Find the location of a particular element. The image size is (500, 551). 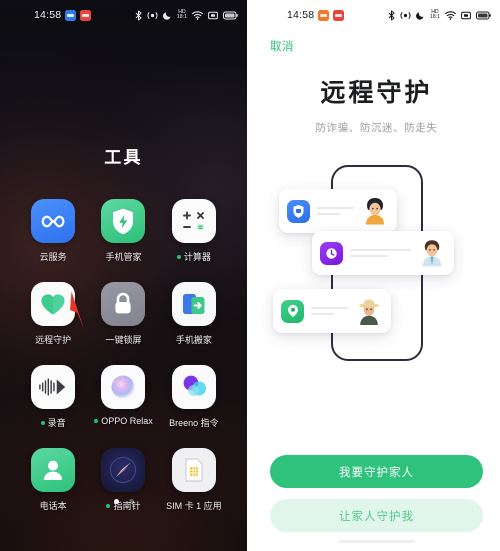

folder-title: 工具 is located at coordinates (123, 157).